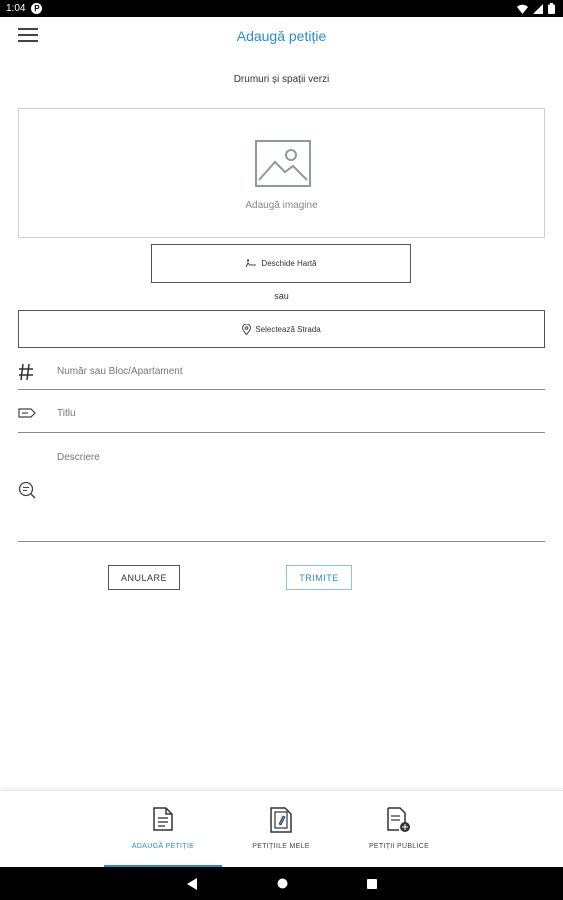 Image resolution: width=563 pixels, height=900 pixels. I want to click on description-placeholder: Descriere, so click(78, 457).